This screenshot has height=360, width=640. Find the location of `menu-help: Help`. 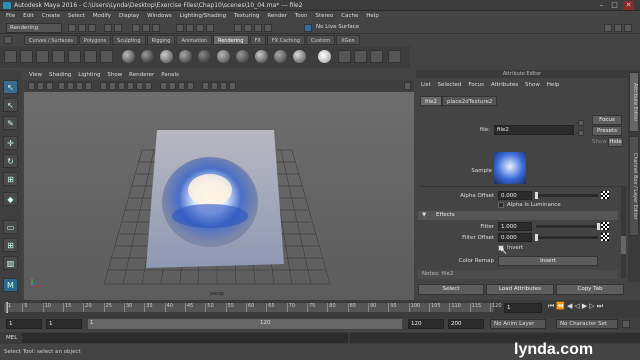

menu-help: Help is located at coordinates (372, 16).